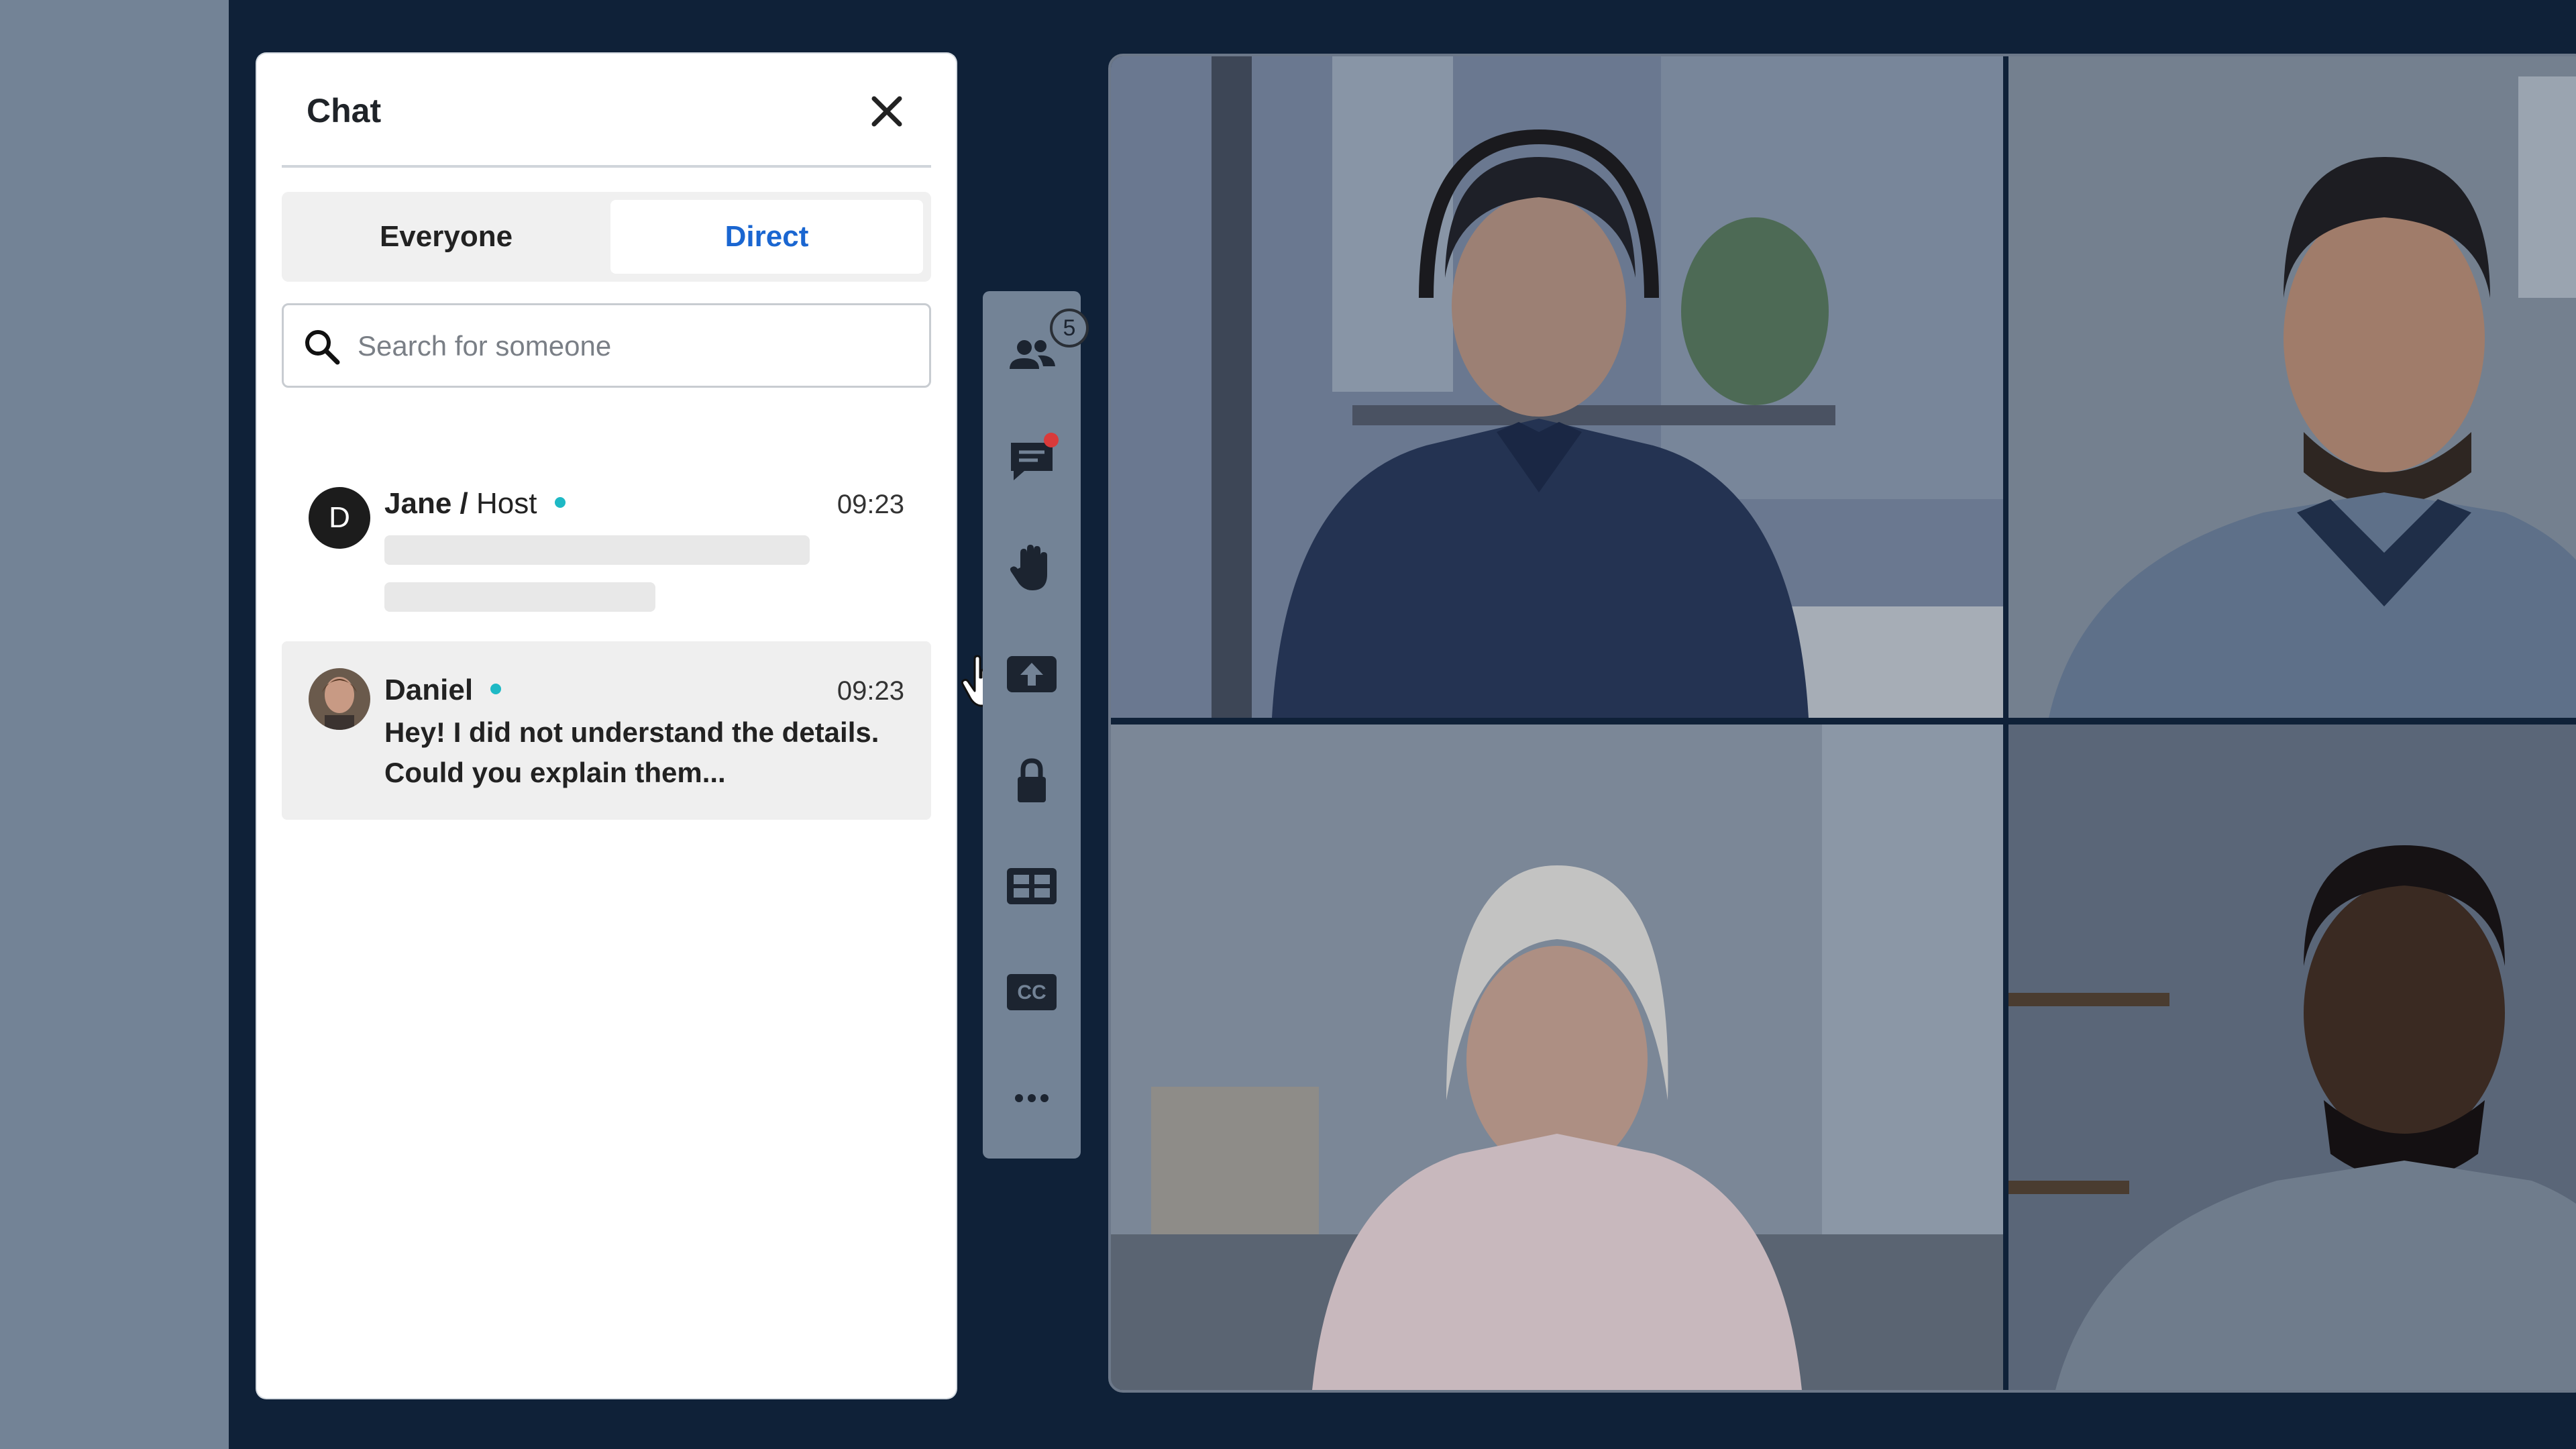  Describe the element at coordinates (114, 724) in the screenshot. I see `left-sidebar` at that location.